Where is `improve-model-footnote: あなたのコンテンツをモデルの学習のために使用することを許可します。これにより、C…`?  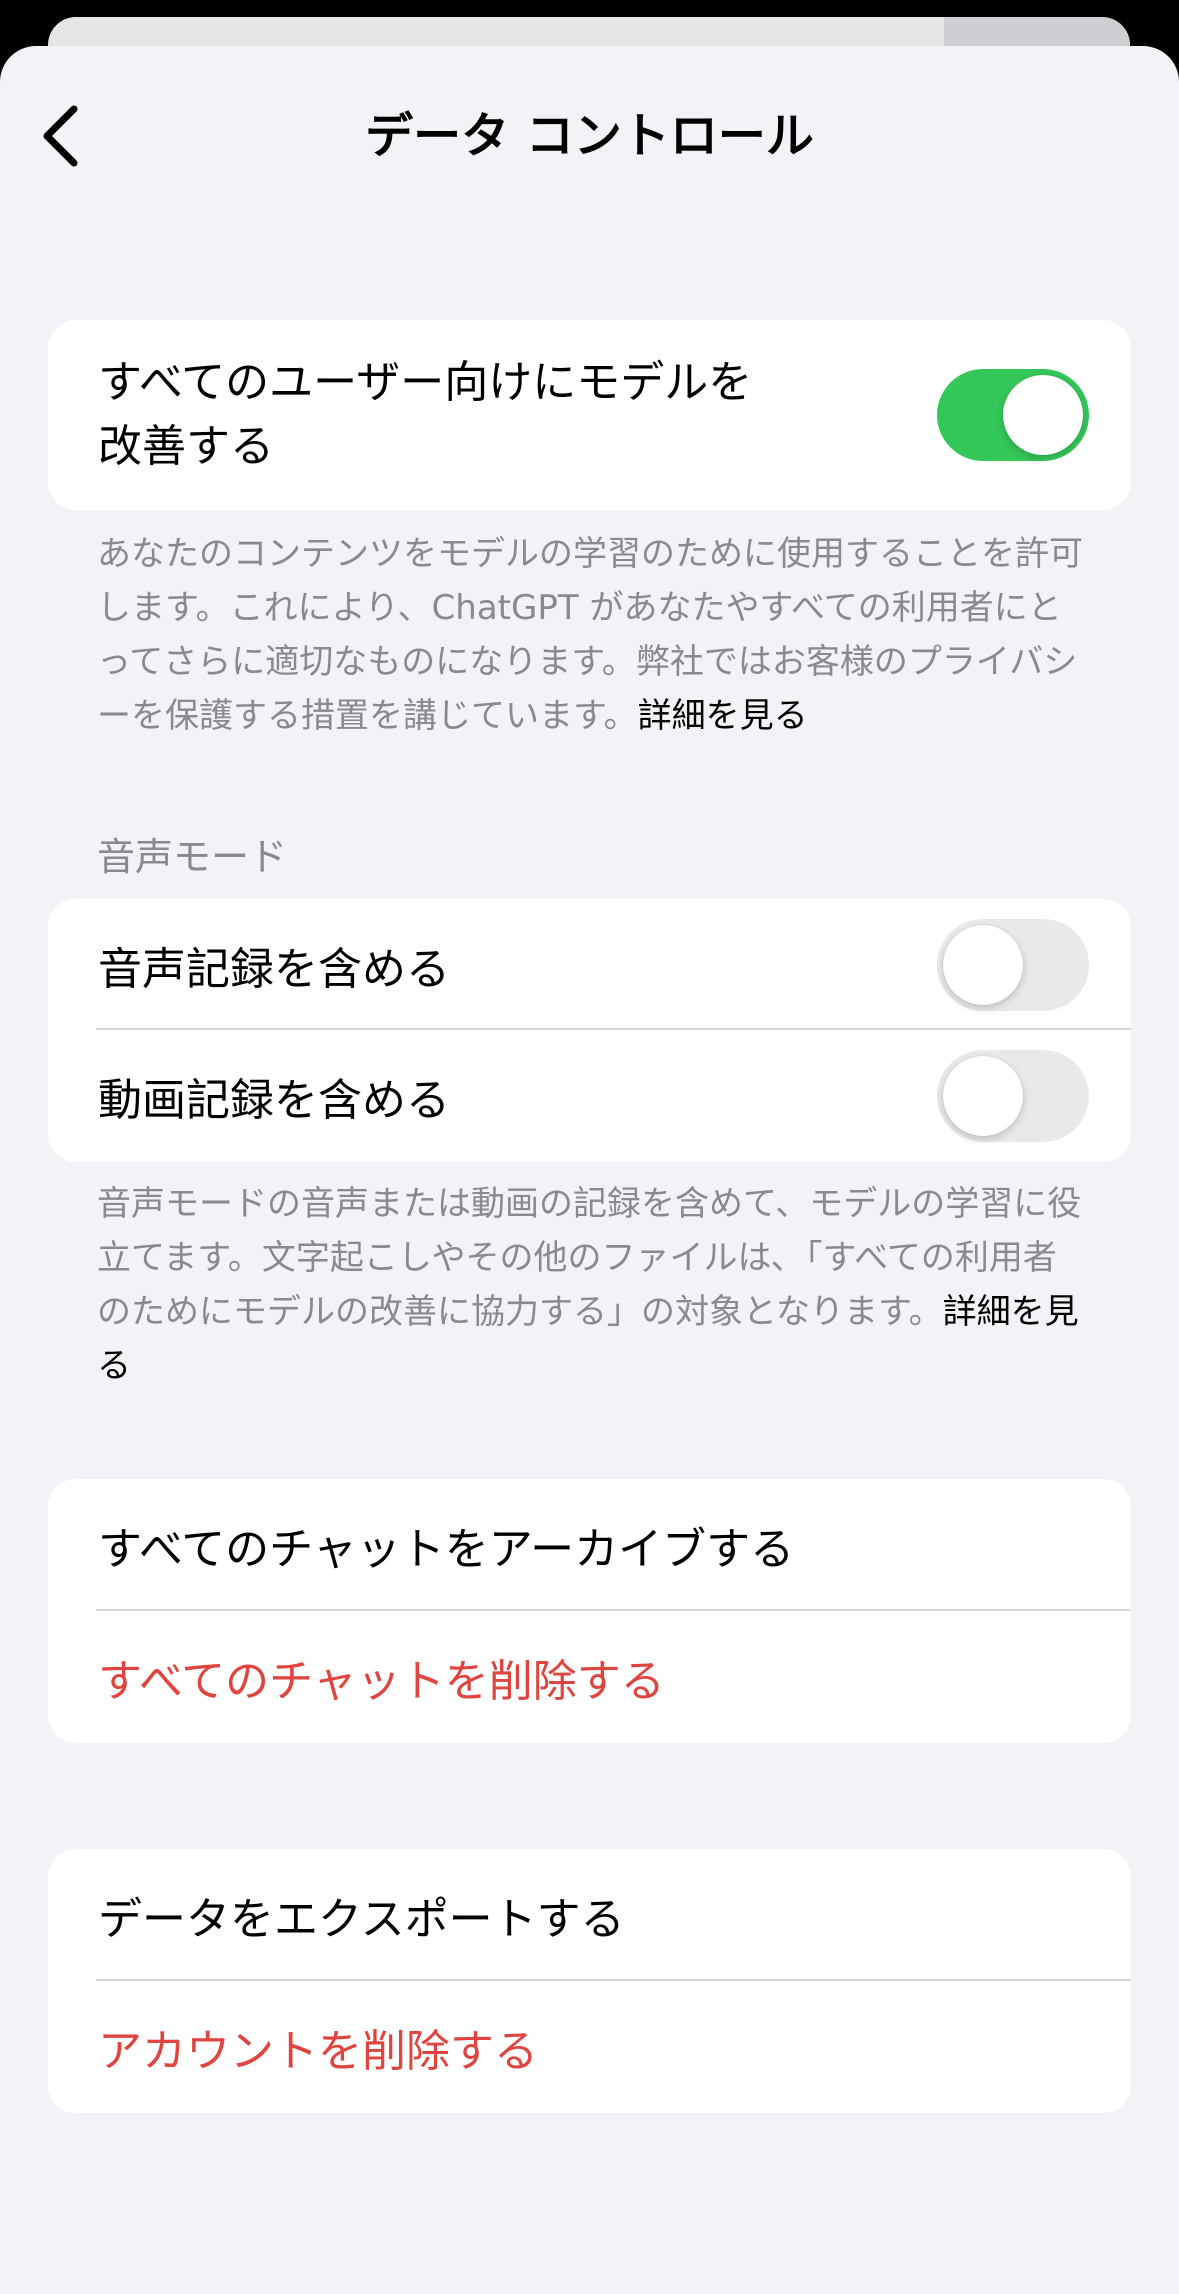
improve-model-footnote: あなたのコンテンツをモデルの学習のために使用することを許可します。これにより、C… is located at coordinates (592, 635).